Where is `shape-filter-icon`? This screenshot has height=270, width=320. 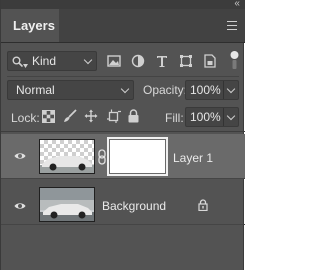
shape-filter-icon is located at coordinates (186, 61).